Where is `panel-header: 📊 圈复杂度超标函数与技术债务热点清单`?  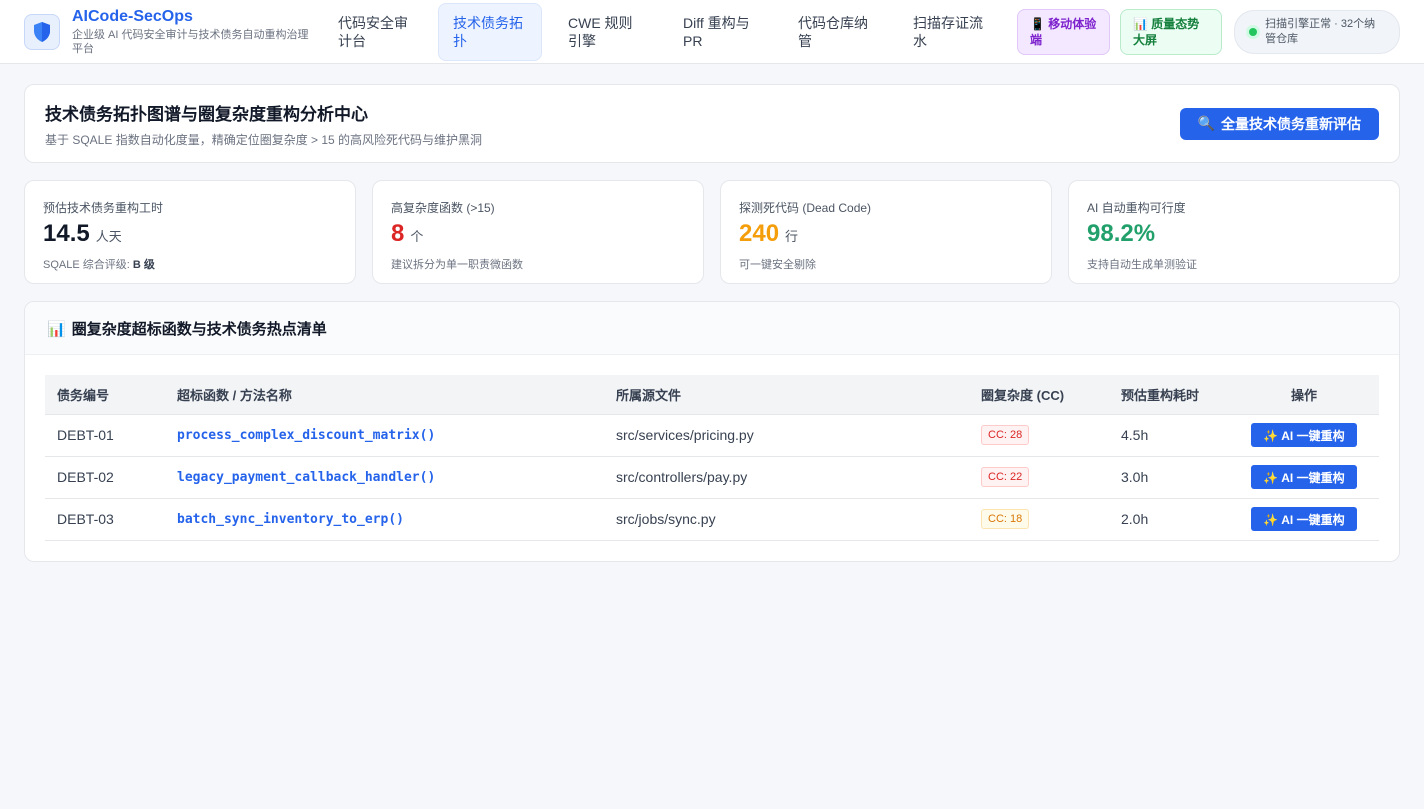
panel-header: 📊 圈复杂度超标函数与技术债务热点清单 is located at coordinates (712, 328).